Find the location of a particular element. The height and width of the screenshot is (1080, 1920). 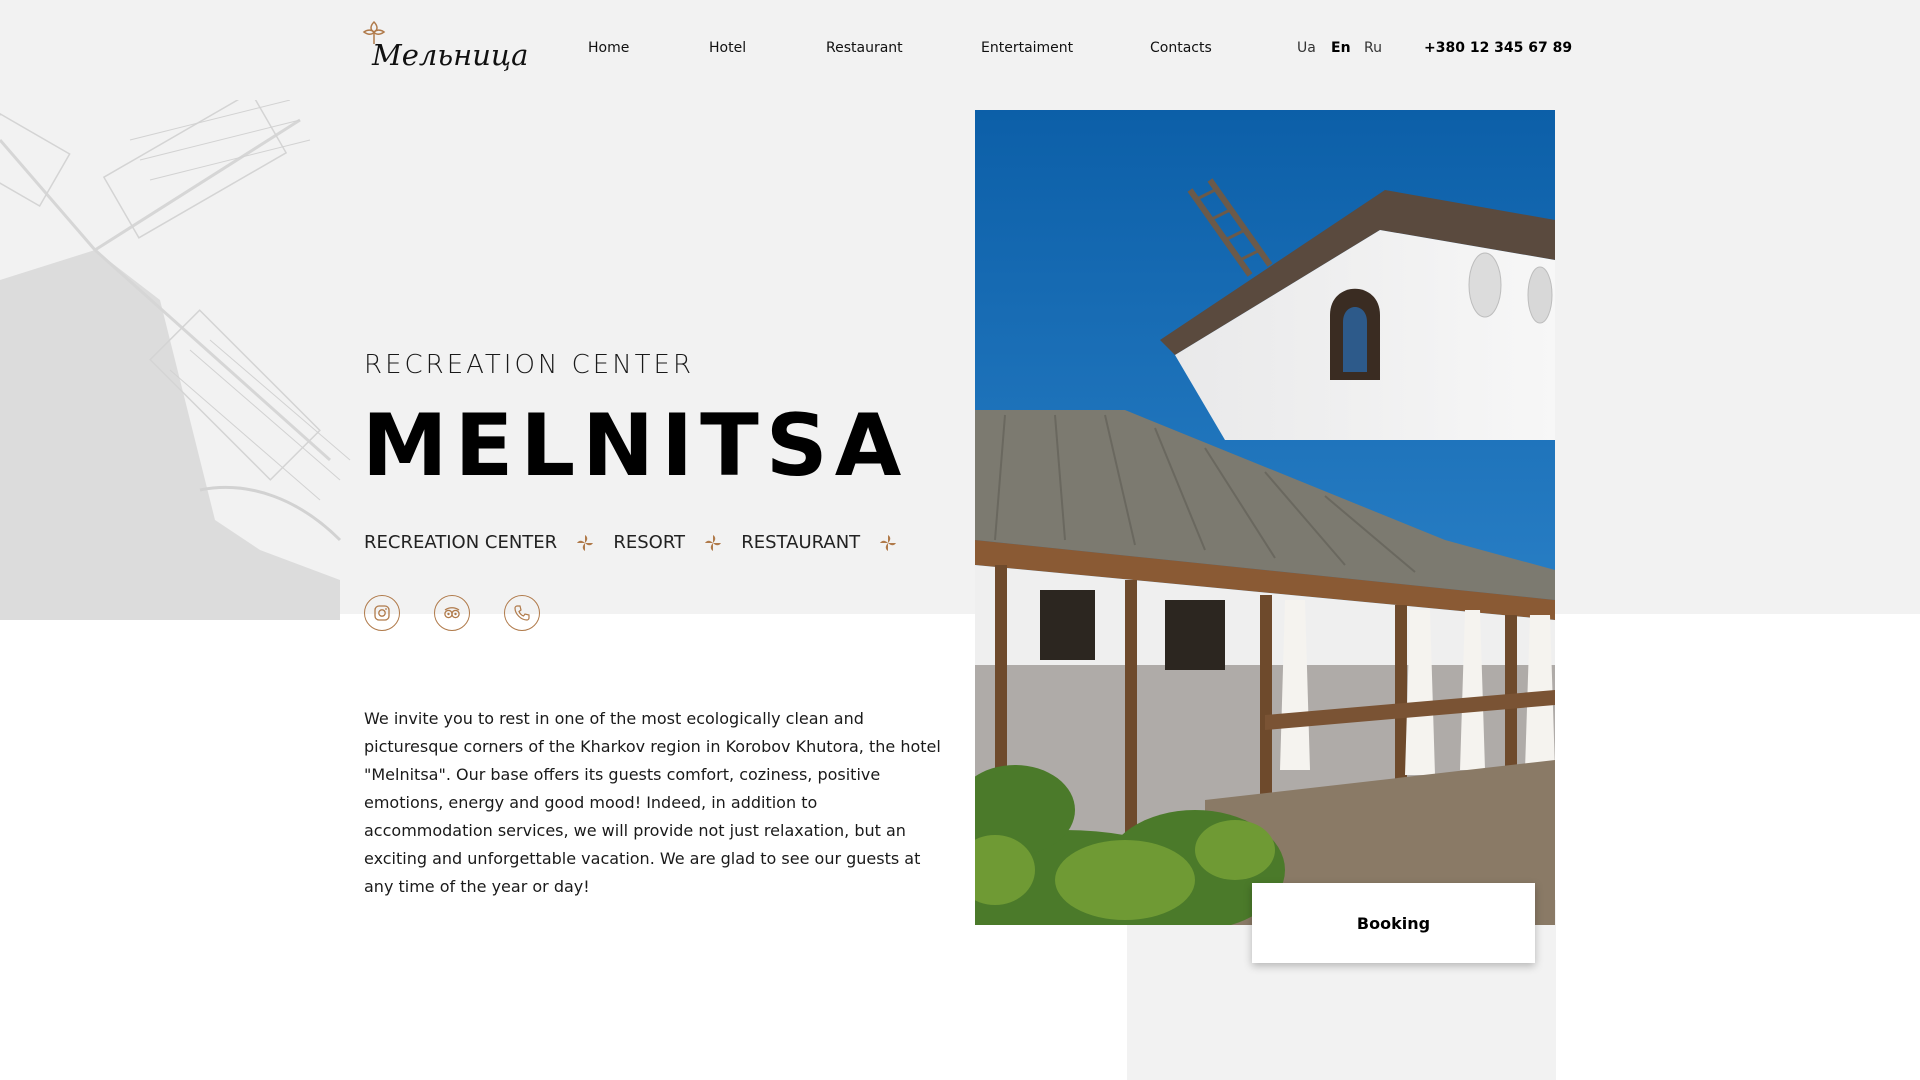

instagram-icon is located at coordinates (382, 613).